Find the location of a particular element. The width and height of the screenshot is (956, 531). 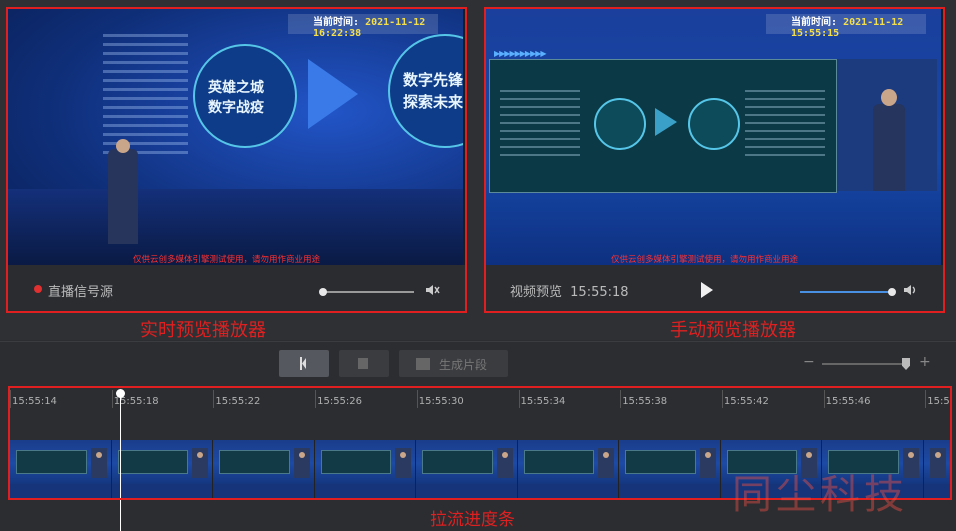

slide-lines-right is located at coordinates (785, 125).